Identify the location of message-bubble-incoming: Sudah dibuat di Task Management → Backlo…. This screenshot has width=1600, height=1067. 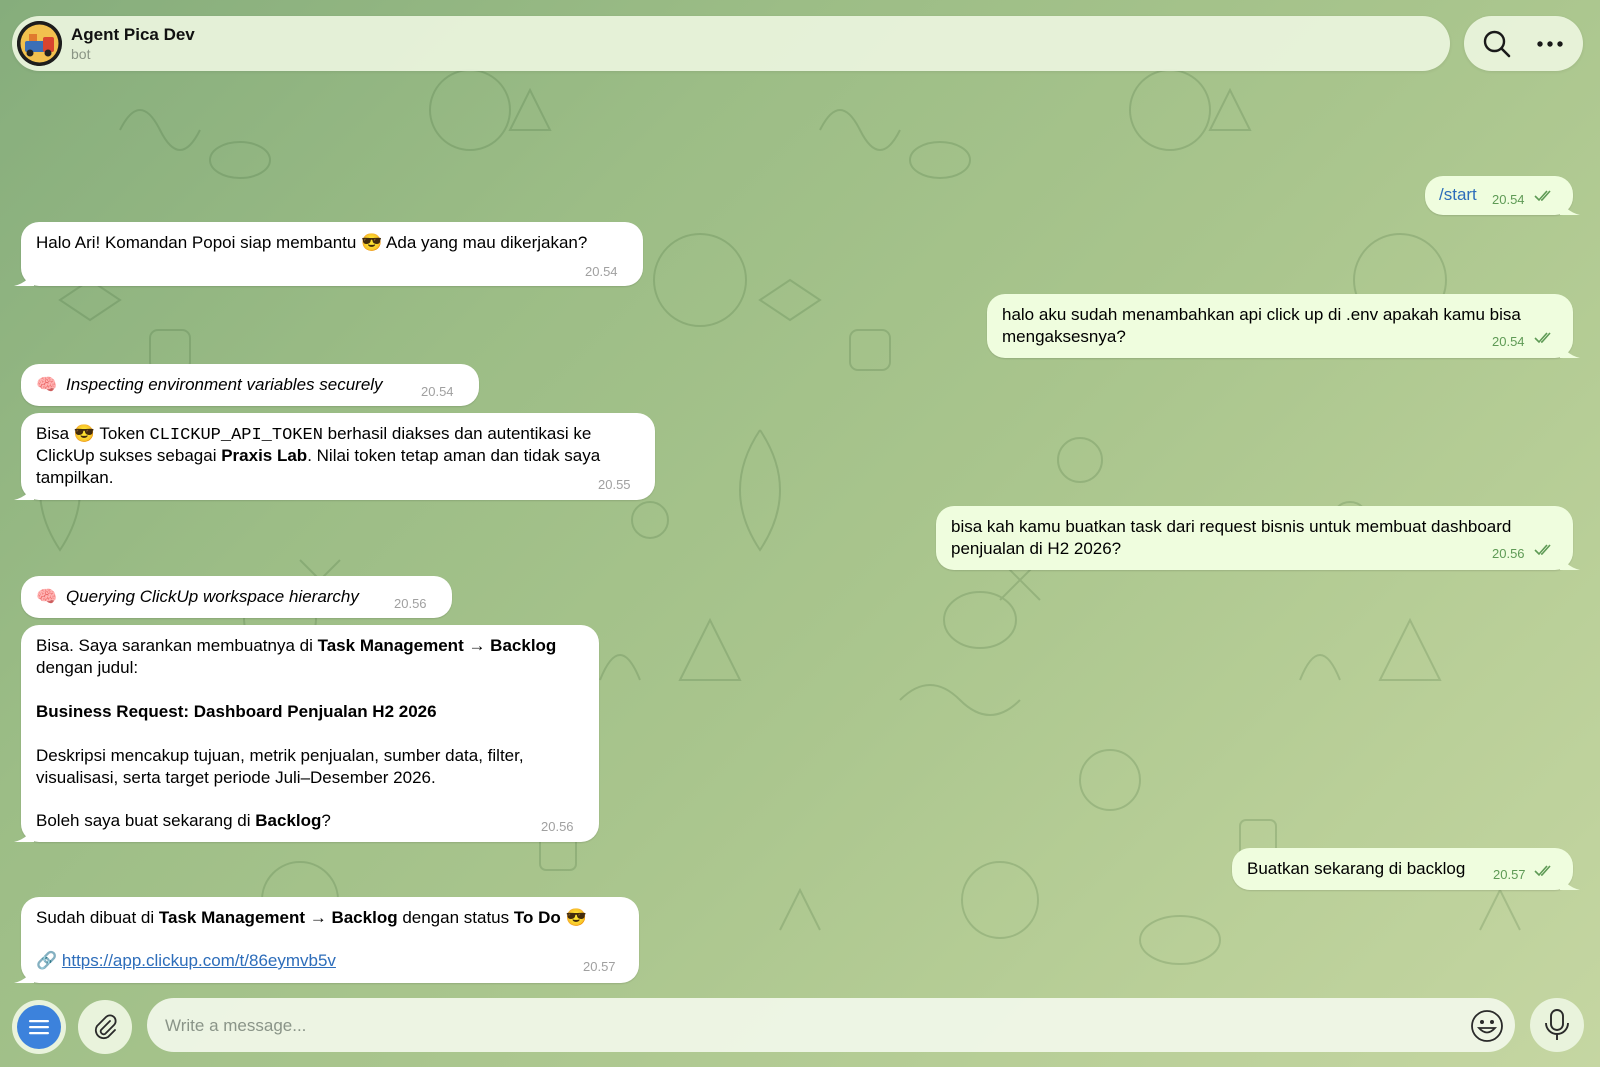
(326, 940).